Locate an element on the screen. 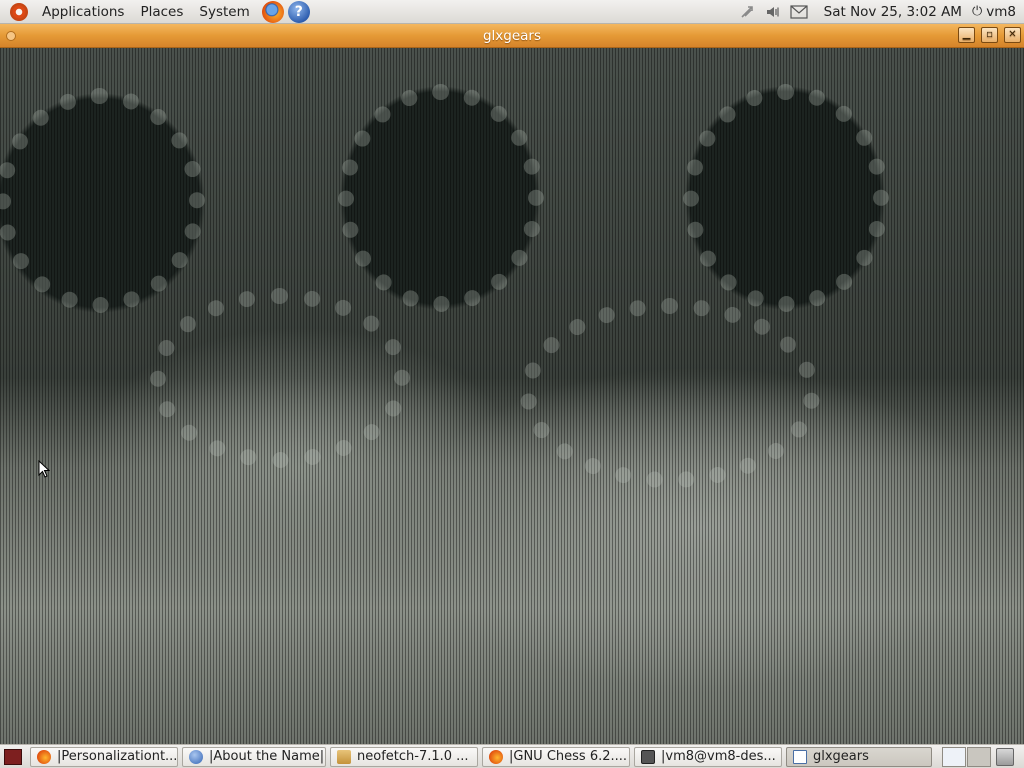  taskbar-item-label: glxgears is located at coordinates (841, 756).